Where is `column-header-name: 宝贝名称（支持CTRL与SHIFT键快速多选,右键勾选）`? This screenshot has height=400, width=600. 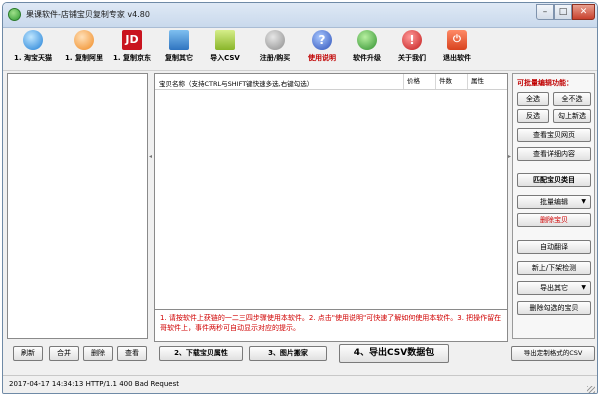
column-header-name: 宝贝名称（支持CTRL与SHIFT键快速多选,右键勾选） is located at coordinates (236, 83).